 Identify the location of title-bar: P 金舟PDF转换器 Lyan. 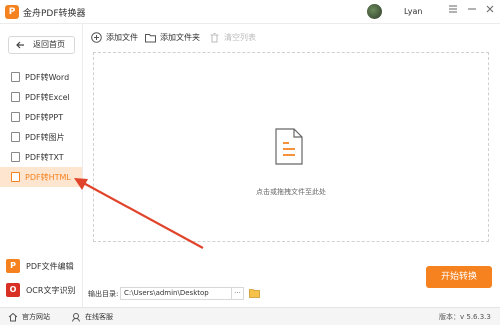
(250, 12).